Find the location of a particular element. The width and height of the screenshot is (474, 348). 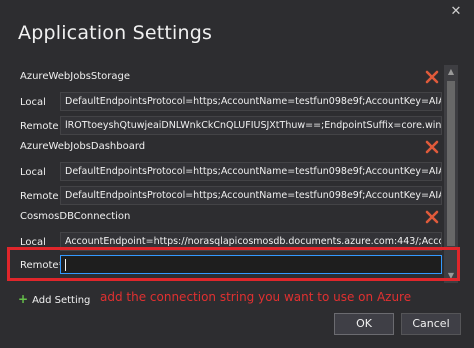

ok-button: OK is located at coordinates (364, 324).